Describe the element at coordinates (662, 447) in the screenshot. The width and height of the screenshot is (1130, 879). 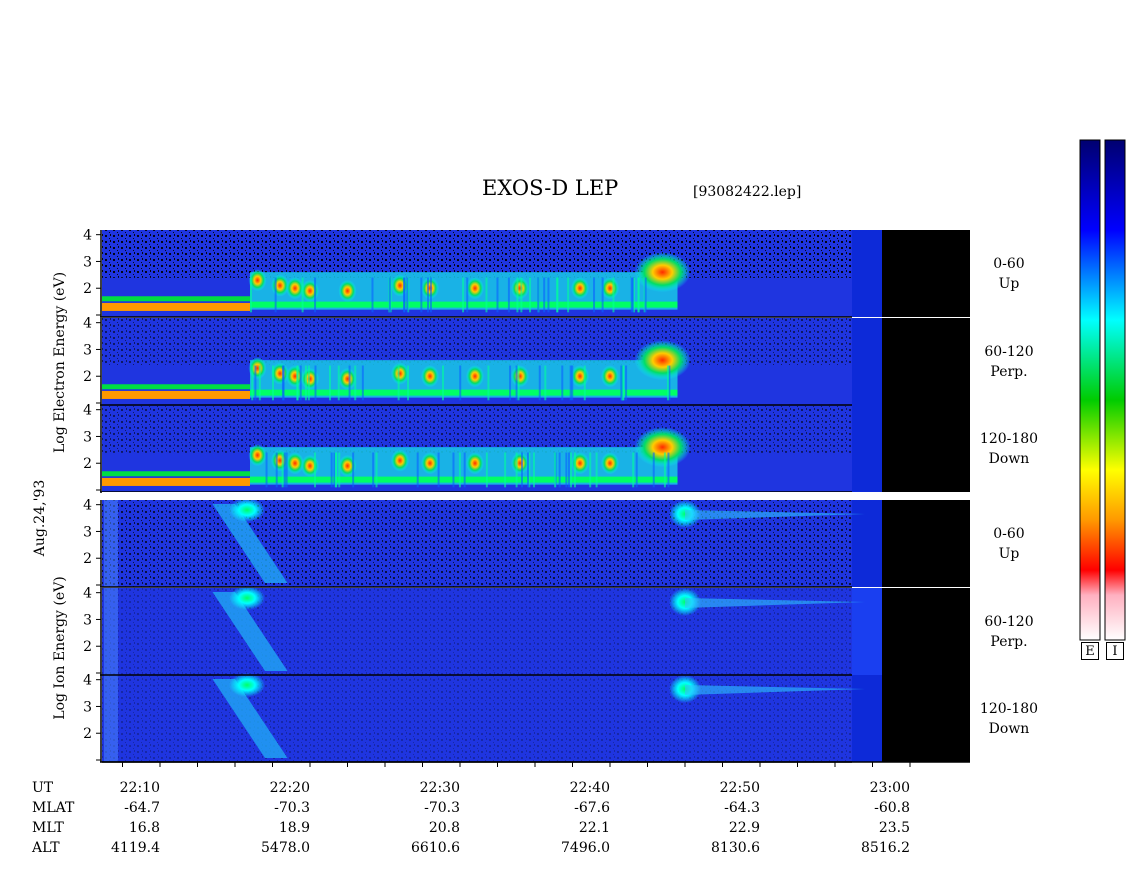
I see `hotspot-main` at that location.